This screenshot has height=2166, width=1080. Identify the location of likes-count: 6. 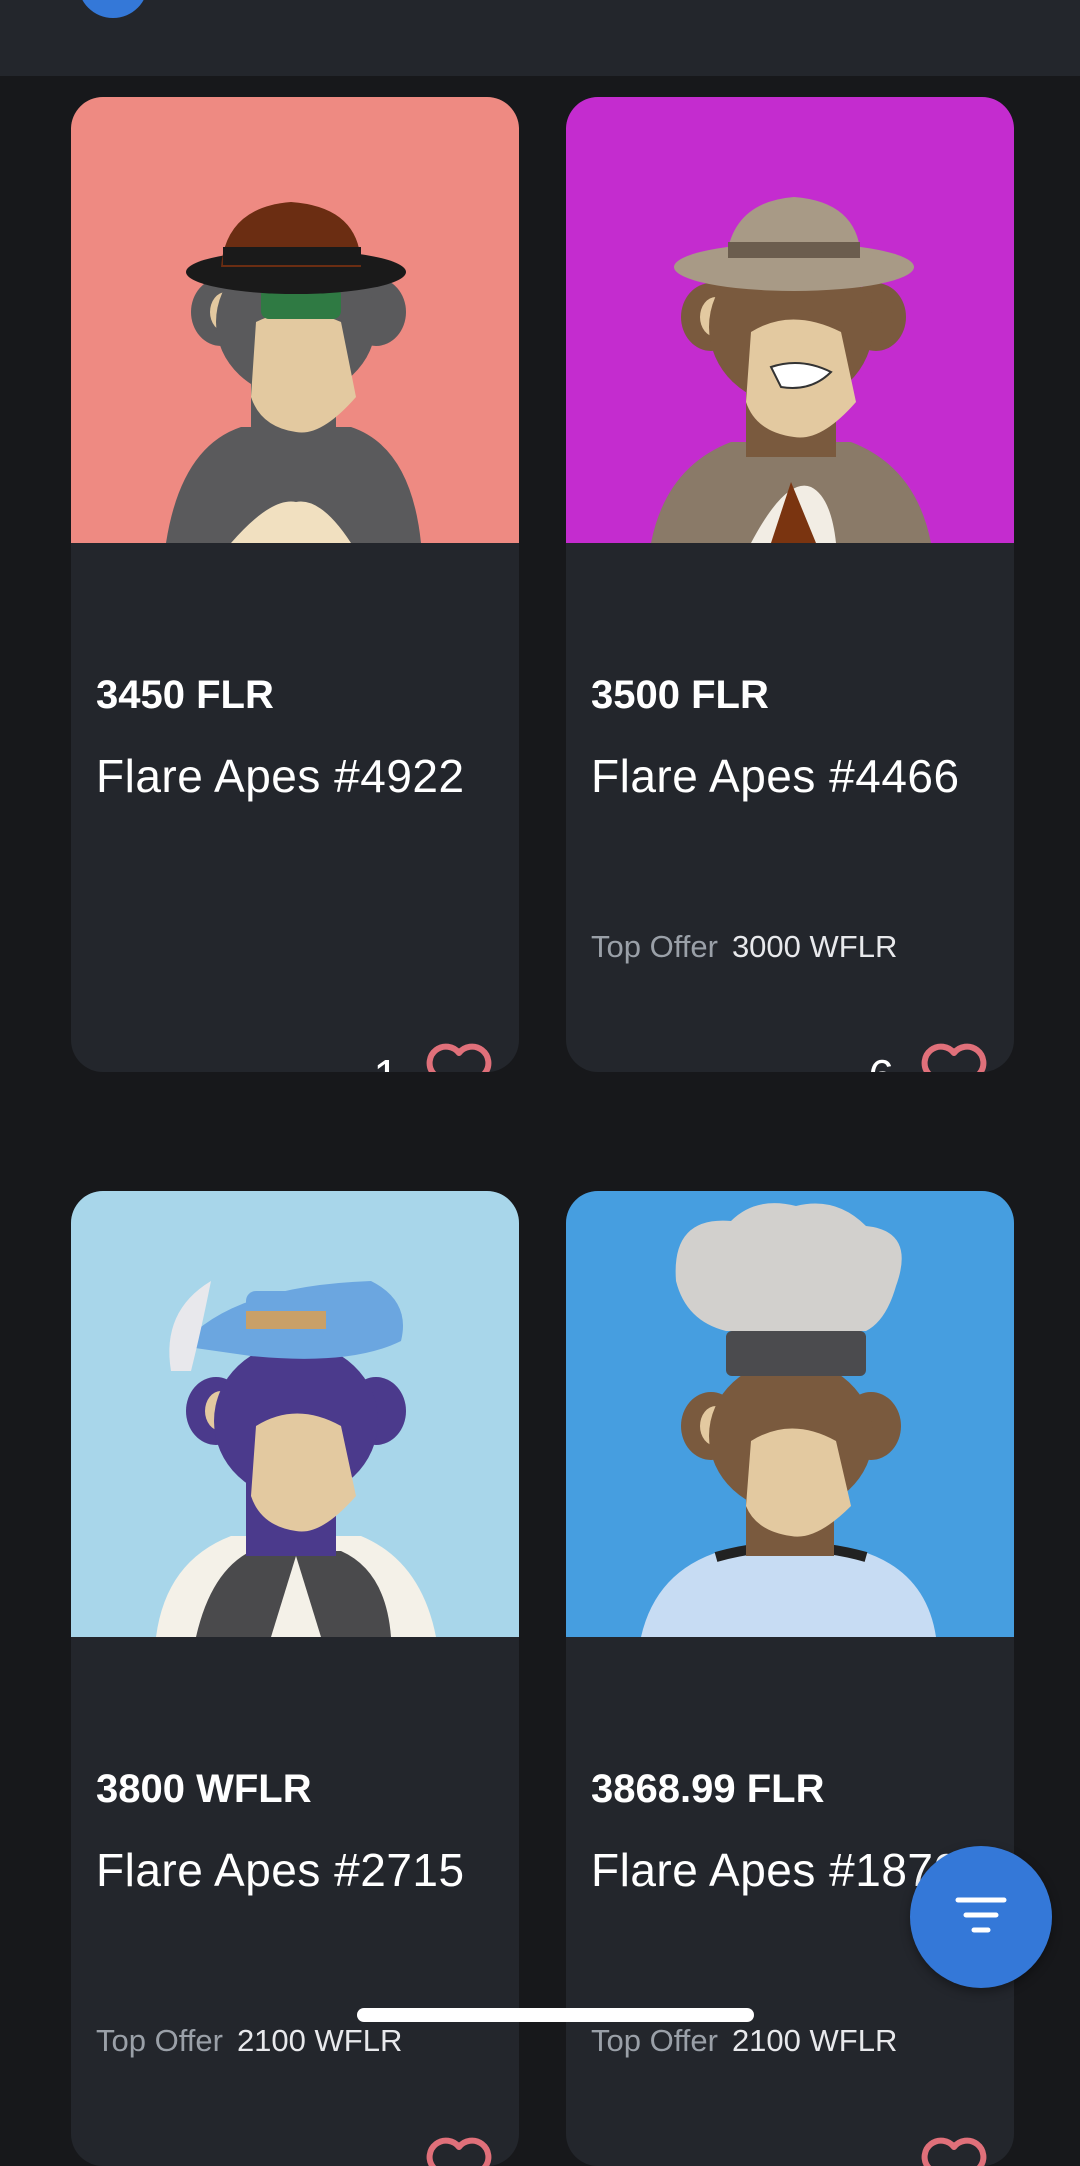
(881, 1063).